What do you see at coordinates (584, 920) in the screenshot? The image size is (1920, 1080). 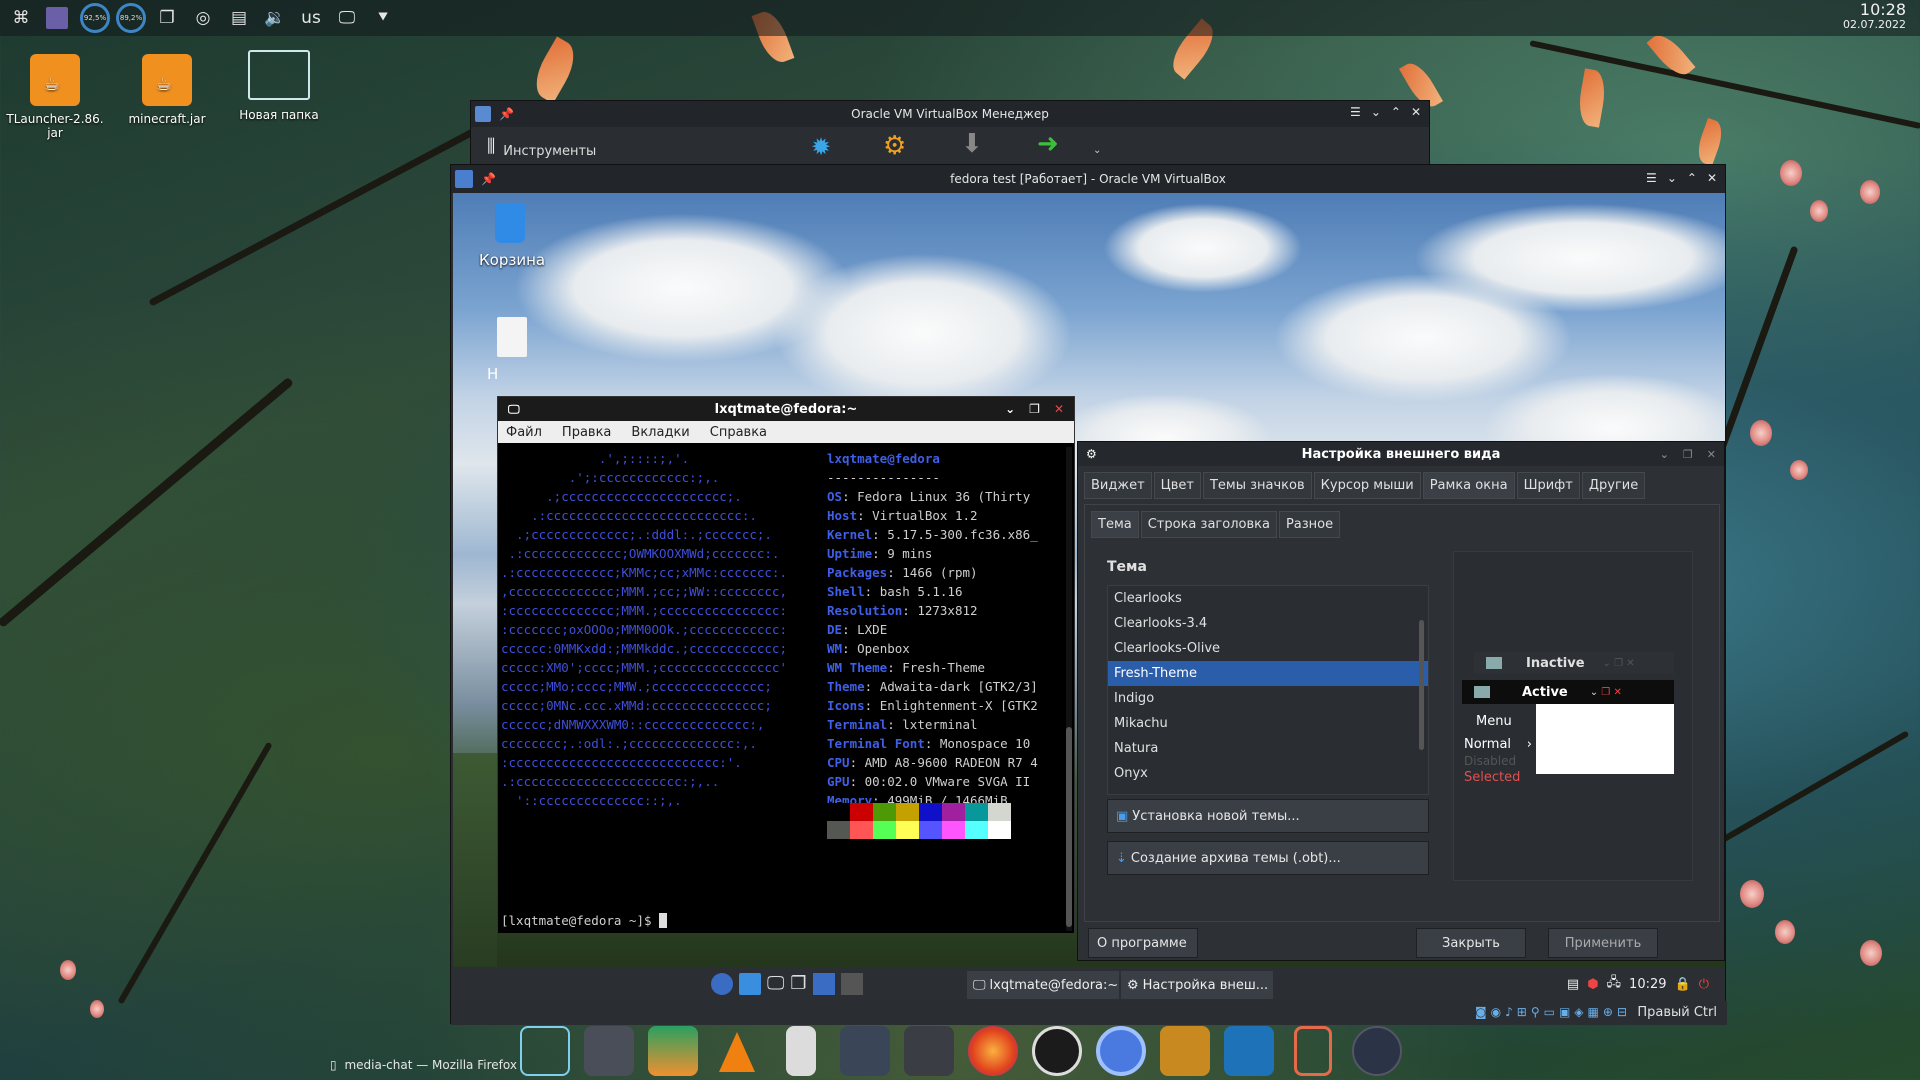 I see `terminal-prompt: [lxqtmate@fedora ~]$ _` at bounding box center [584, 920].